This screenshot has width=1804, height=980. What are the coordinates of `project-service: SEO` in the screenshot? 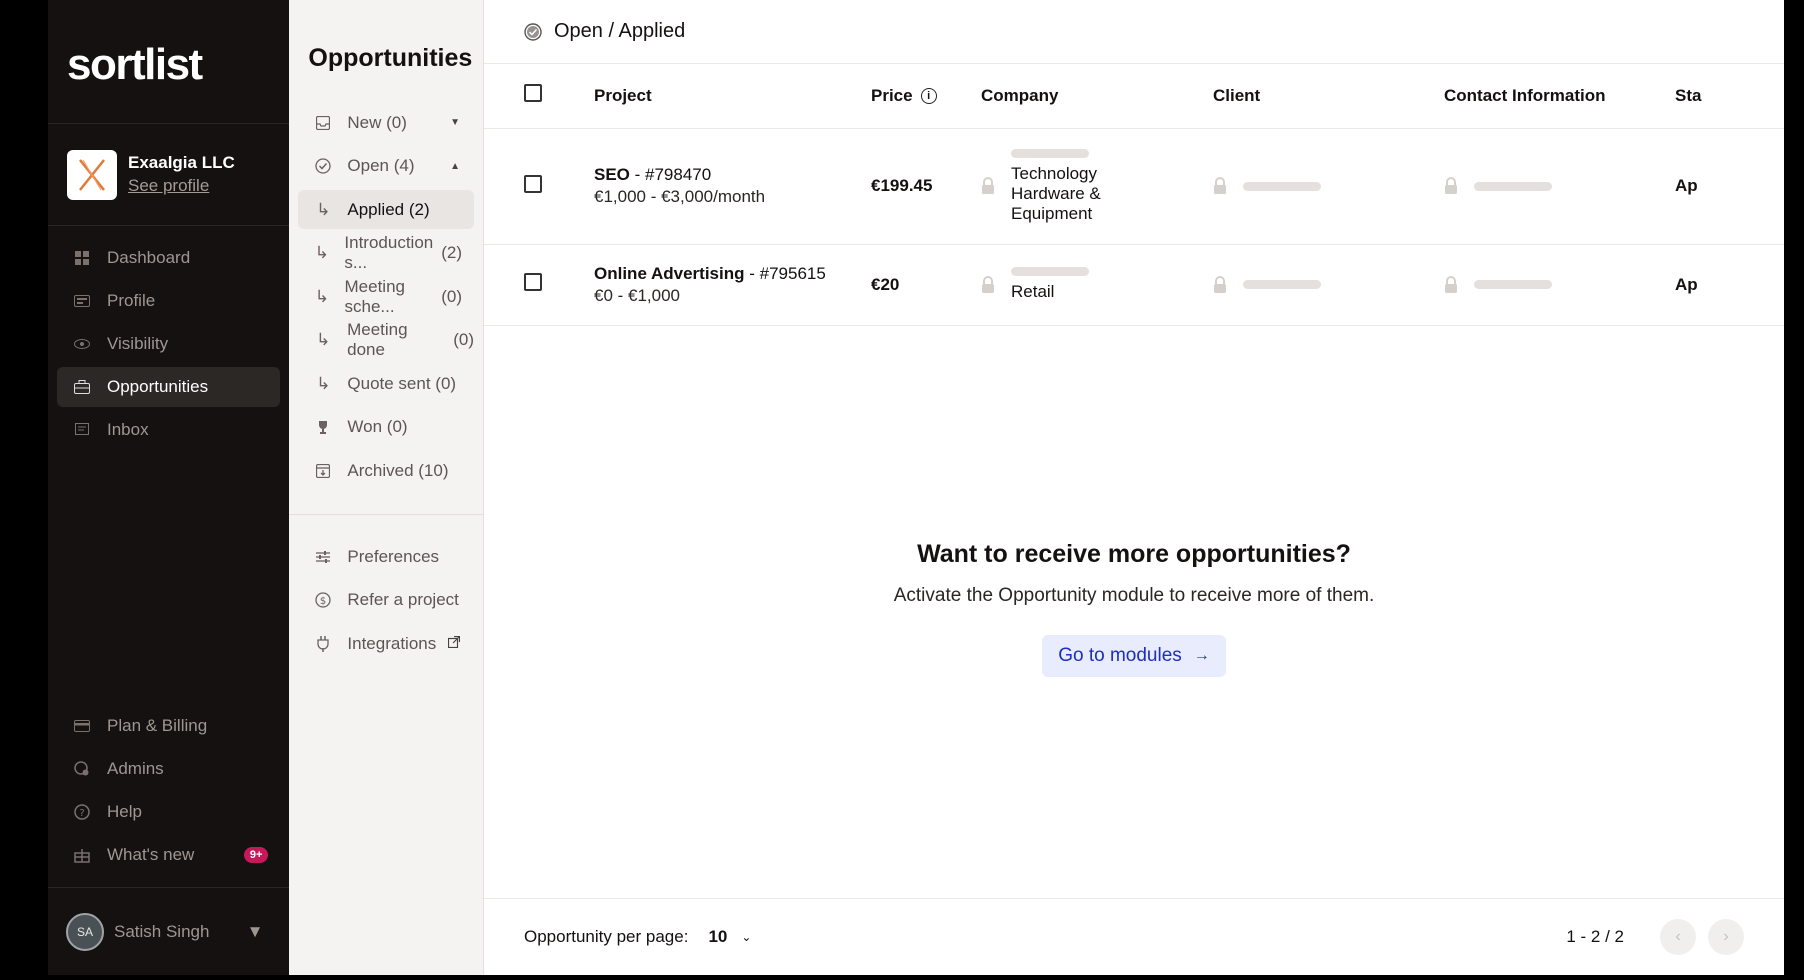 It's located at (612, 174).